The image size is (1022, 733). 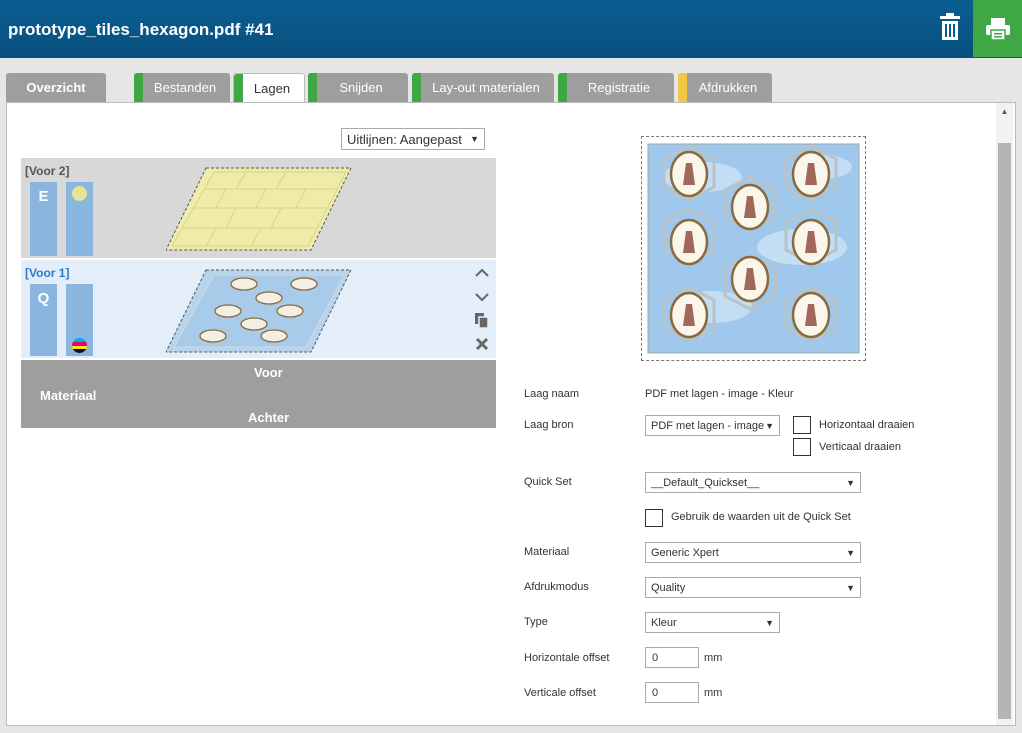 I want to click on scroll-up-icon: ▲, so click(x=1004, y=111).